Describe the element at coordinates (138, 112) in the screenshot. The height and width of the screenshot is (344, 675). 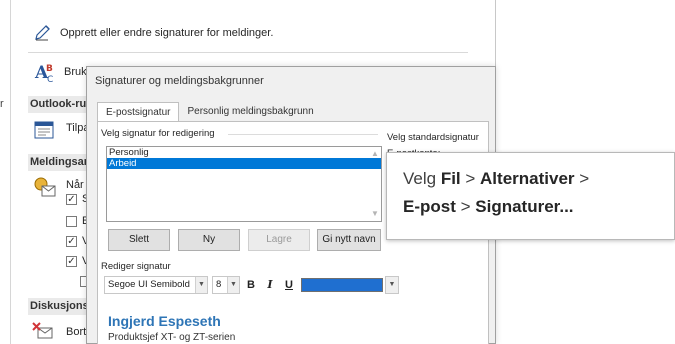
I see `tab-email-signature: E-postsignatur` at that location.